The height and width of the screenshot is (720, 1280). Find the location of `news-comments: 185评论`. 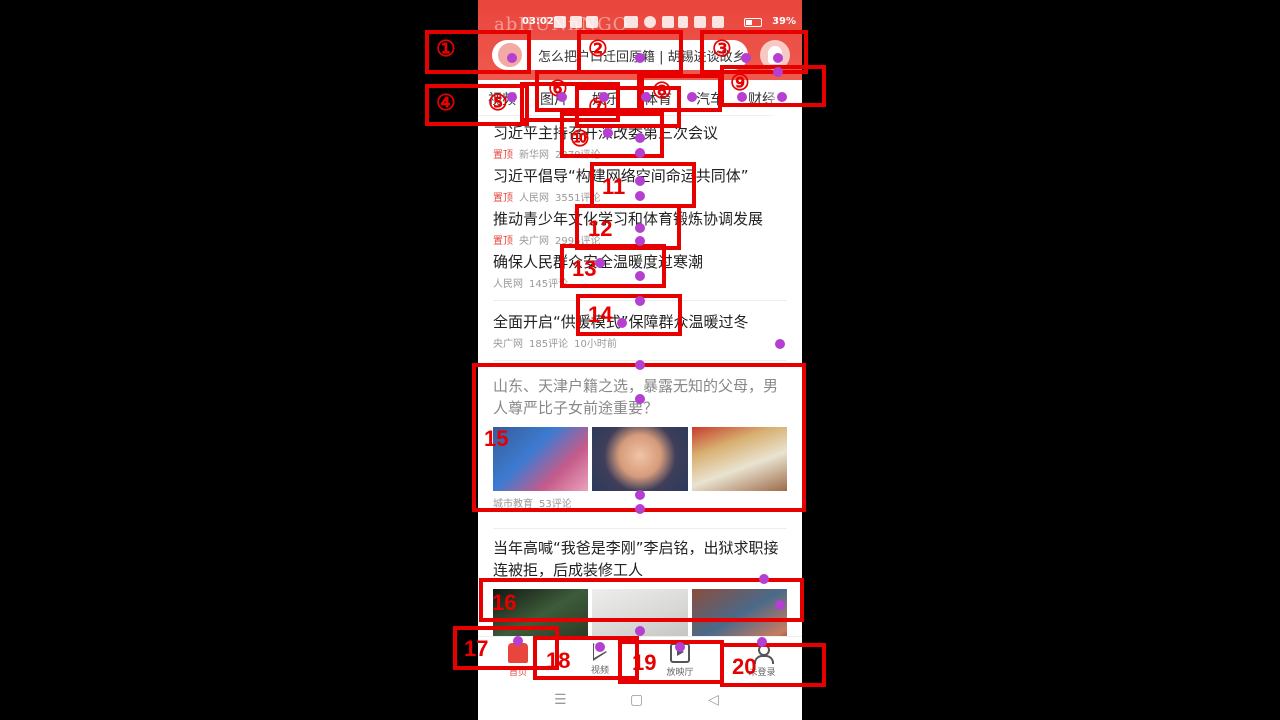

news-comments: 185评论 is located at coordinates (549, 344).